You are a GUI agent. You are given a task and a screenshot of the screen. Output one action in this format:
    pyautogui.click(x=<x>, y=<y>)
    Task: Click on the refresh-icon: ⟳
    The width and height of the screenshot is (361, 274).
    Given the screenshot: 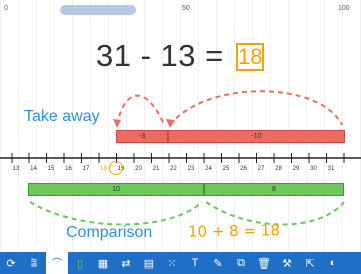 What is the action you would take?
    pyautogui.click(x=11, y=263)
    